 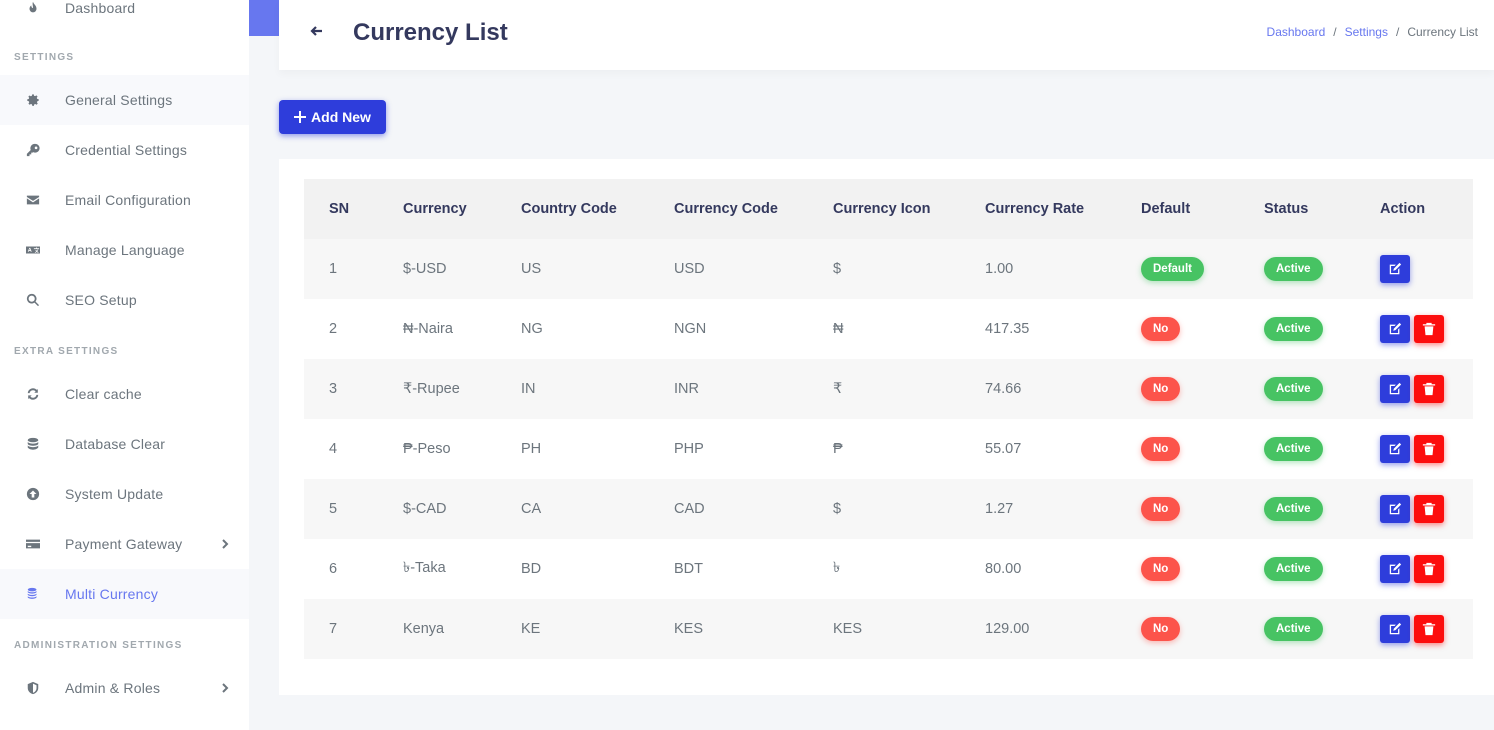 What do you see at coordinates (318, 32) in the screenshot?
I see `back-button` at bounding box center [318, 32].